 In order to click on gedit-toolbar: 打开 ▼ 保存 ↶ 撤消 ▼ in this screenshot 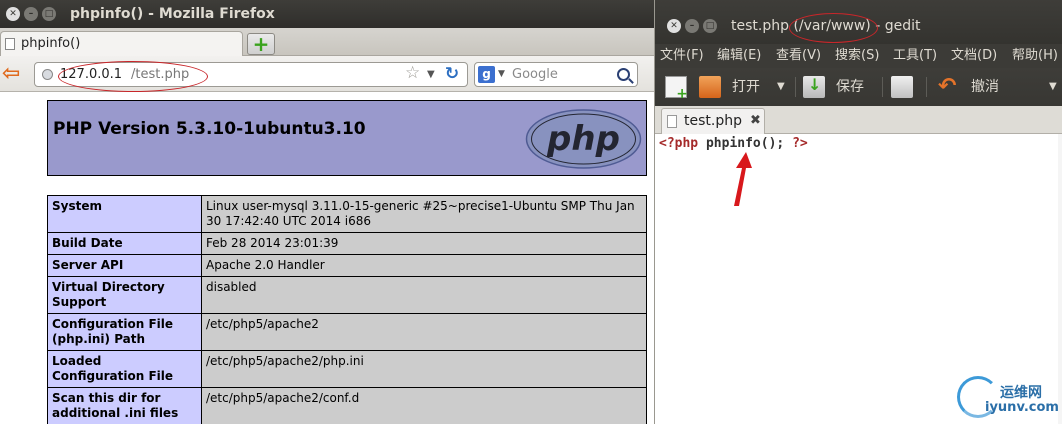, I will do `click(858, 87)`.